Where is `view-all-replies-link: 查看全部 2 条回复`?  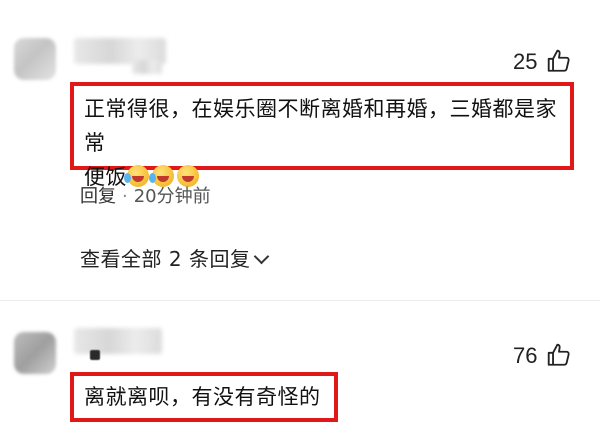 view-all-replies-link: 查看全部 2 条回复 is located at coordinates (175, 257).